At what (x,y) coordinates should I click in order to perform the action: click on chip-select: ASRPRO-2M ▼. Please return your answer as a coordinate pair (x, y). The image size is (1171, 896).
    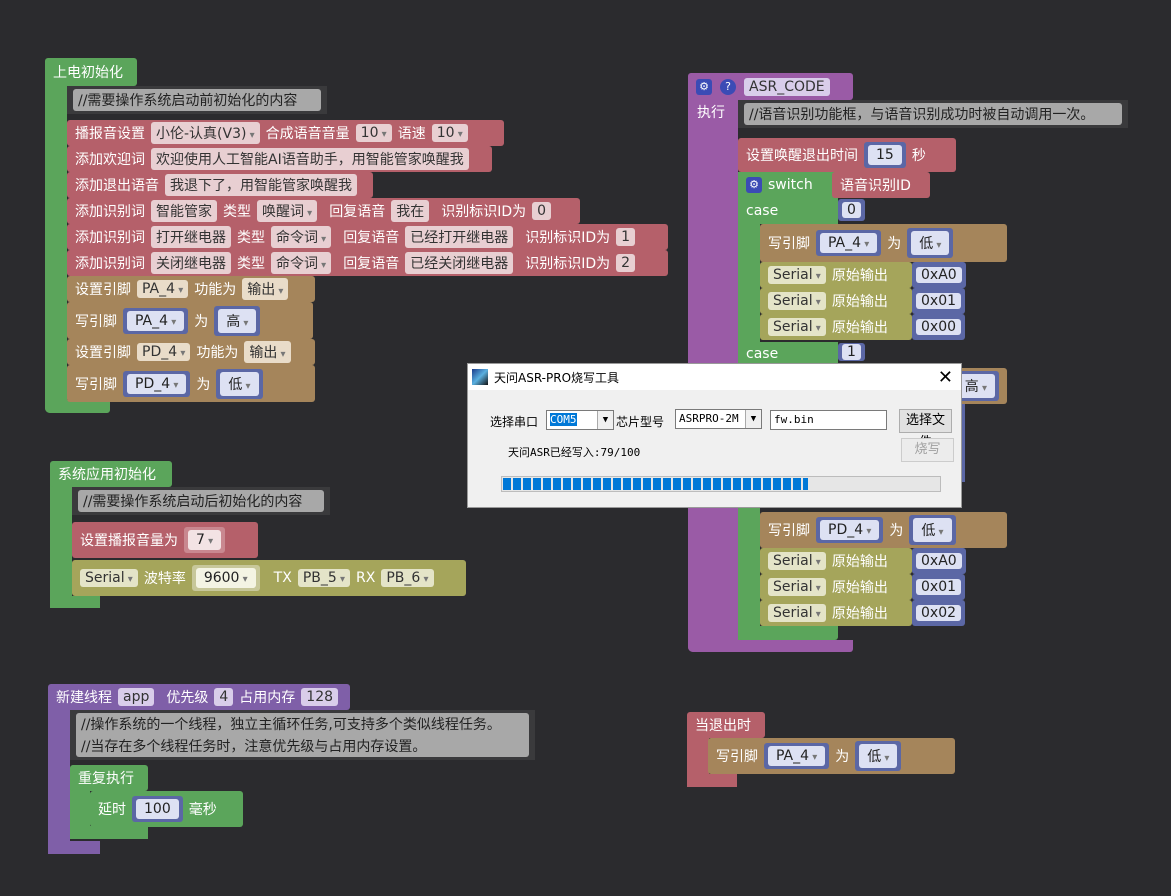
    Looking at the image, I should click on (718, 419).